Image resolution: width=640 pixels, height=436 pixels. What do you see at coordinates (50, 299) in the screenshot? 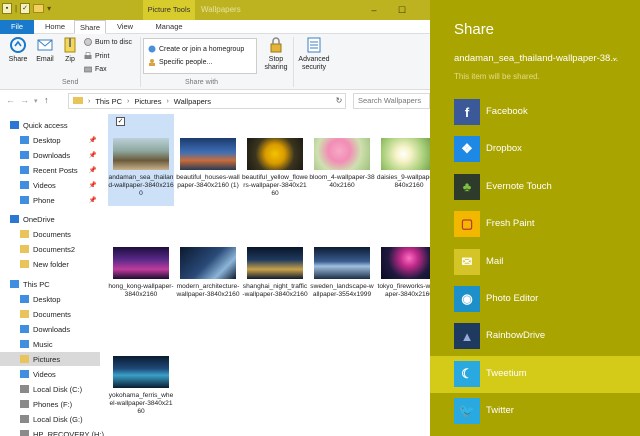
I see `nav-item: Desktop` at bounding box center [50, 299].